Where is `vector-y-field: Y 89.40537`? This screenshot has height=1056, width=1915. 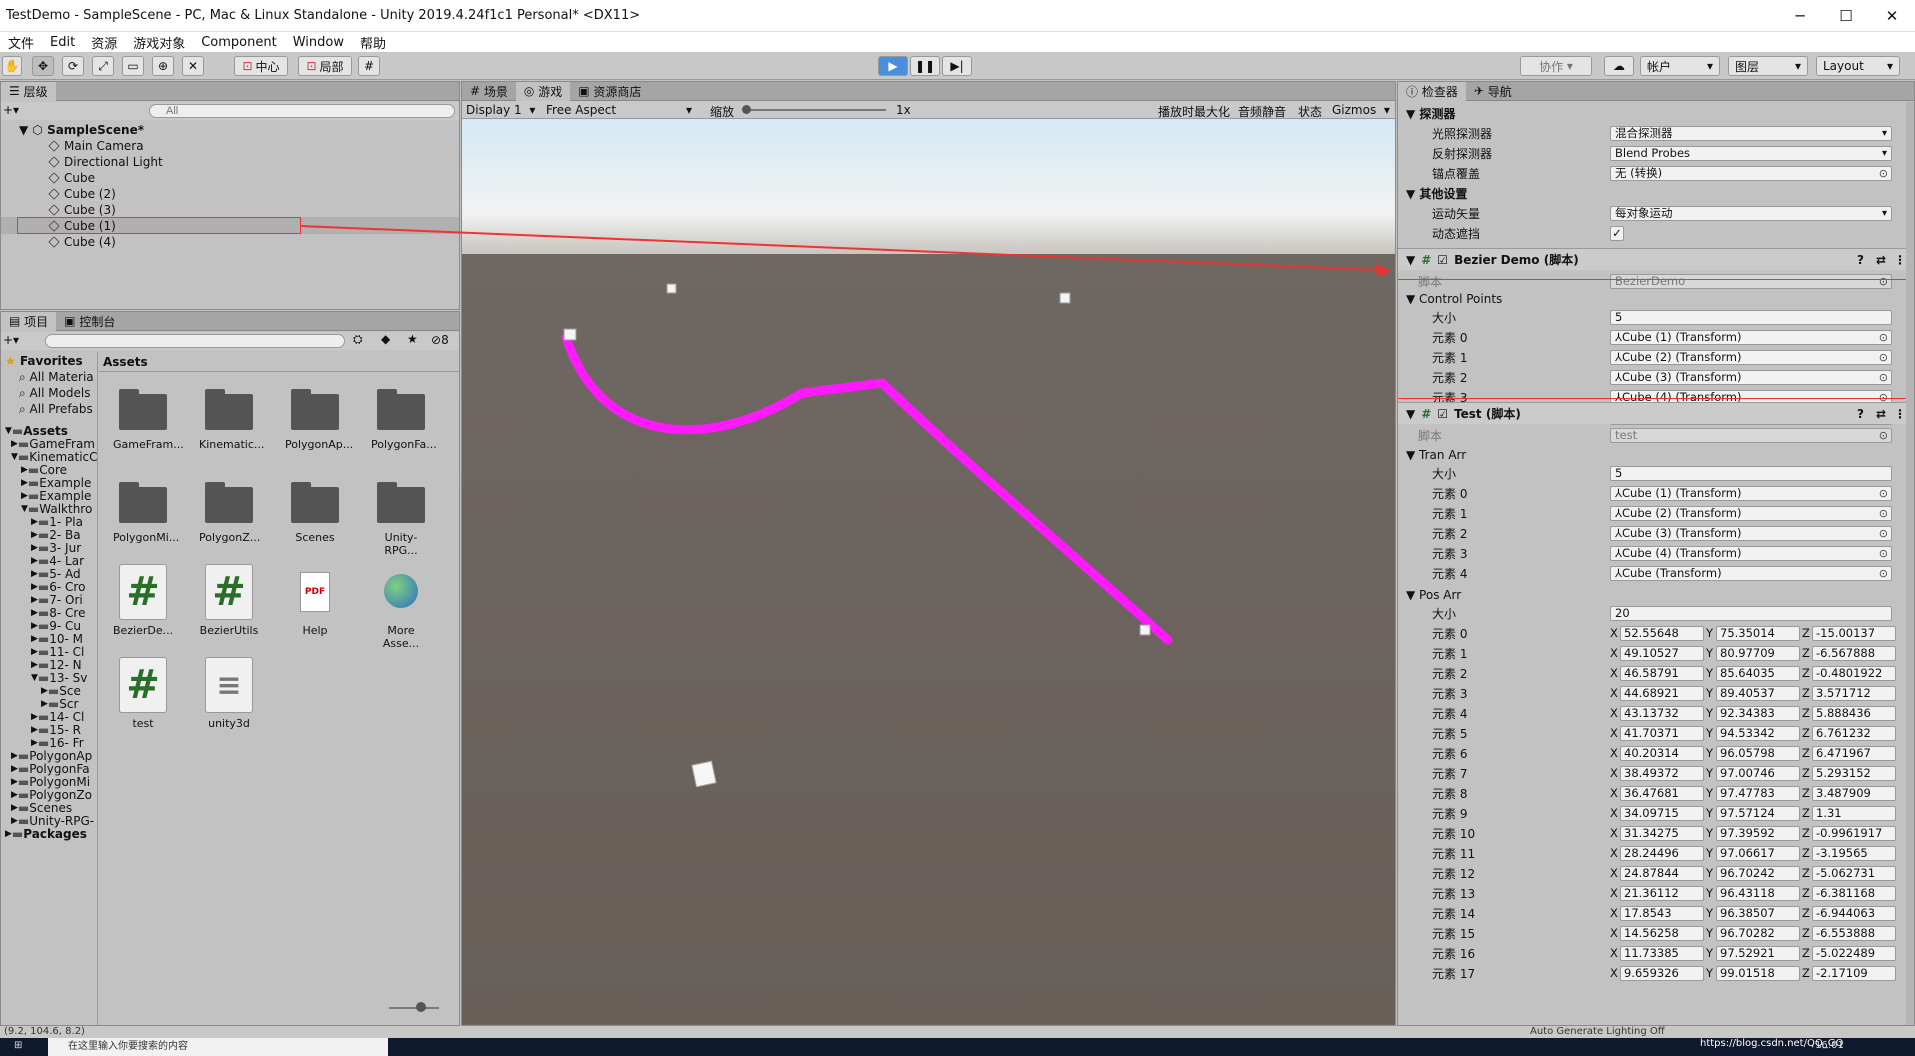 vector-y-field: Y 89.40537 is located at coordinates (1753, 693).